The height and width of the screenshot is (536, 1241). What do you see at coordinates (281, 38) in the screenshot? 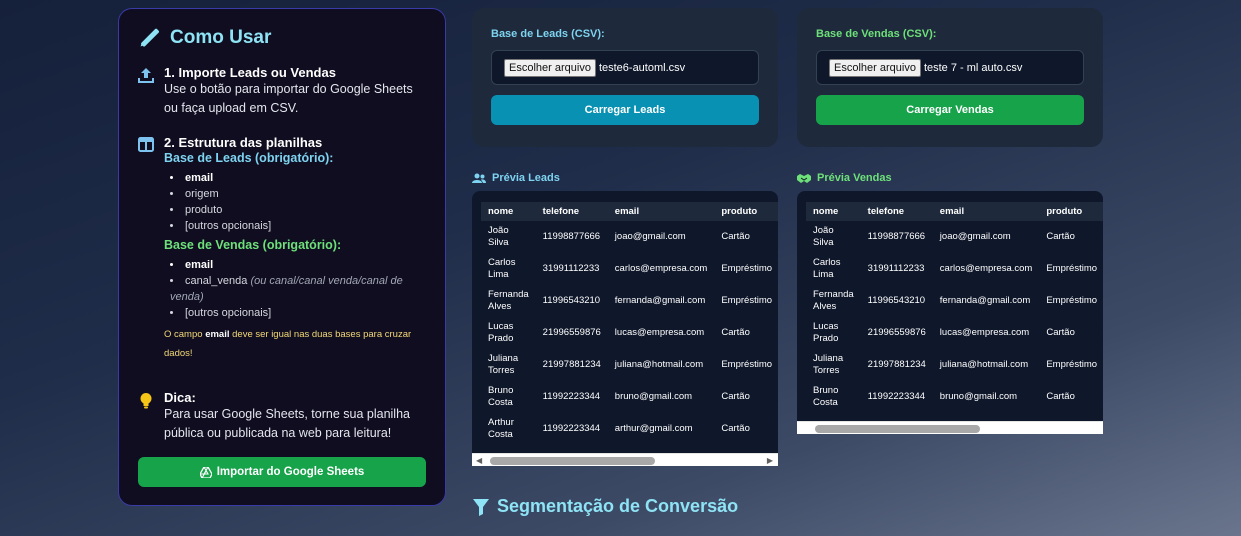
I see `how-to-title: Como Usar` at bounding box center [281, 38].